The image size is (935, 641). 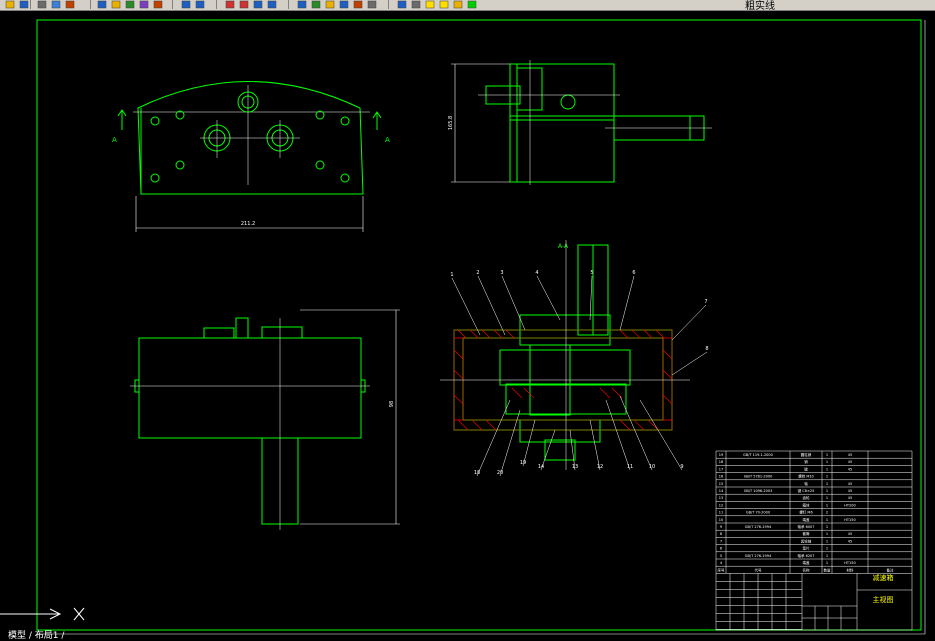 What do you see at coordinates (883, 577) in the screenshot?
I see `drawing-title: 减速箱` at bounding box center [883, 577].